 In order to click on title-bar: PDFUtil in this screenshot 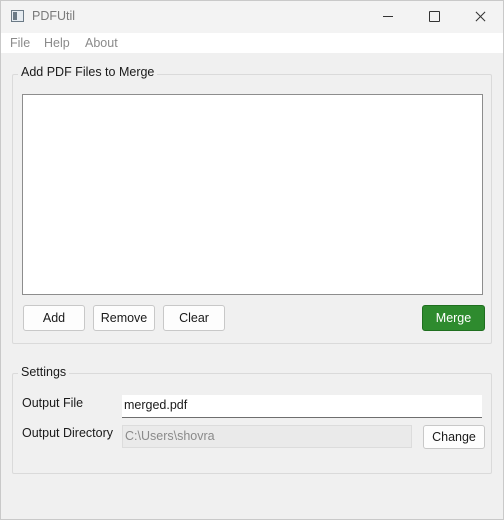, I will do `click(252, 17)`.